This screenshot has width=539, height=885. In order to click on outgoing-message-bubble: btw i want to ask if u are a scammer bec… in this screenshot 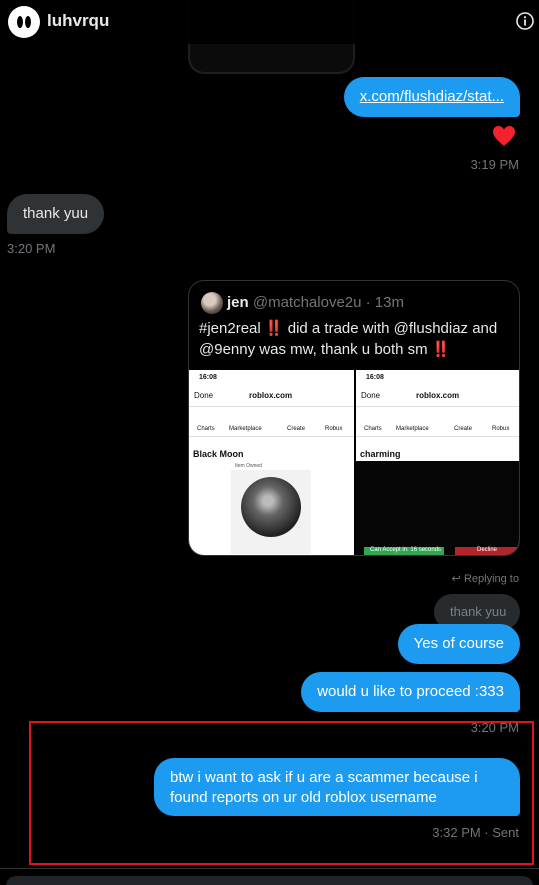, I will do `click(337, 787)`.